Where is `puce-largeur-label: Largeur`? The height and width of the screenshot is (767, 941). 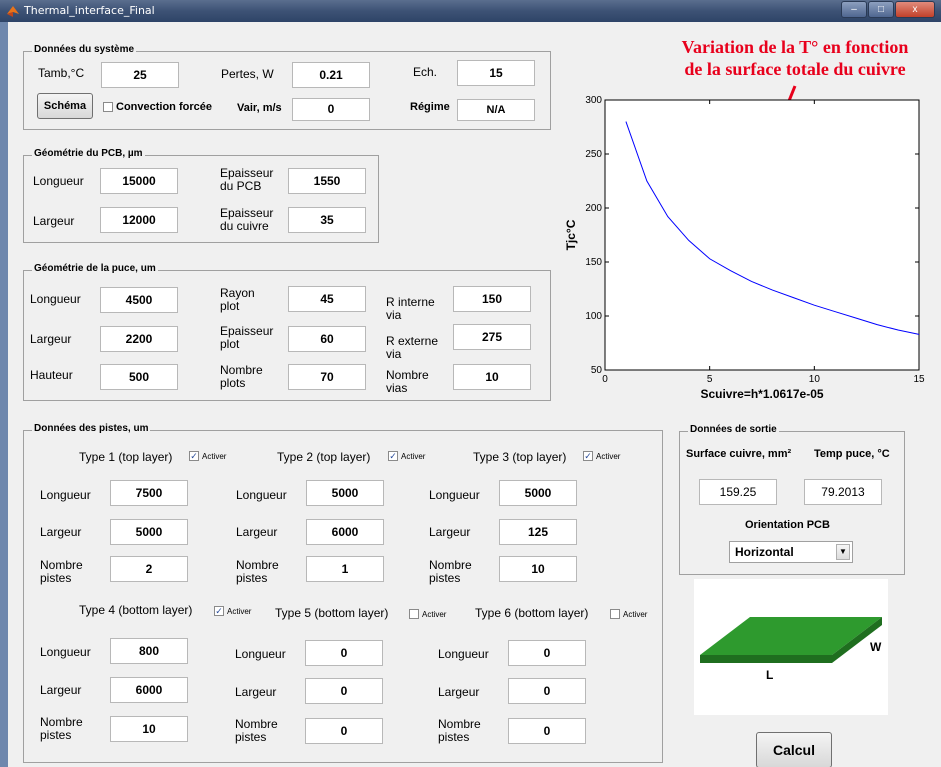 puce-largeur-label: Largeur is located at coordinates (51, 339).